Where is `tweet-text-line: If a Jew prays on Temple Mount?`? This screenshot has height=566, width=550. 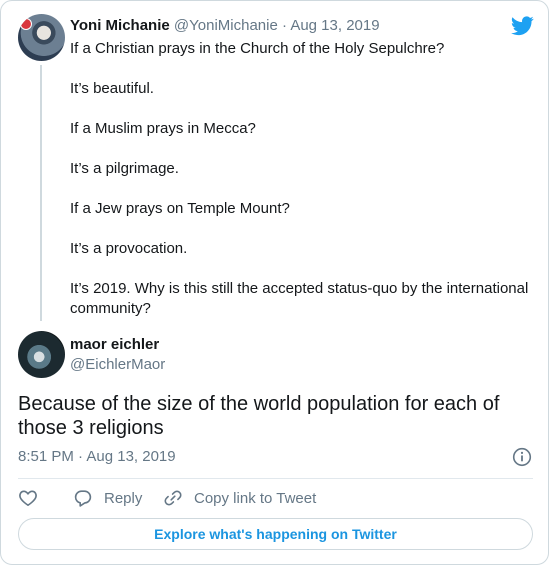 tweet-text-line: If a Jew prays on Temple Mount? is located at coordinates (180, 208).